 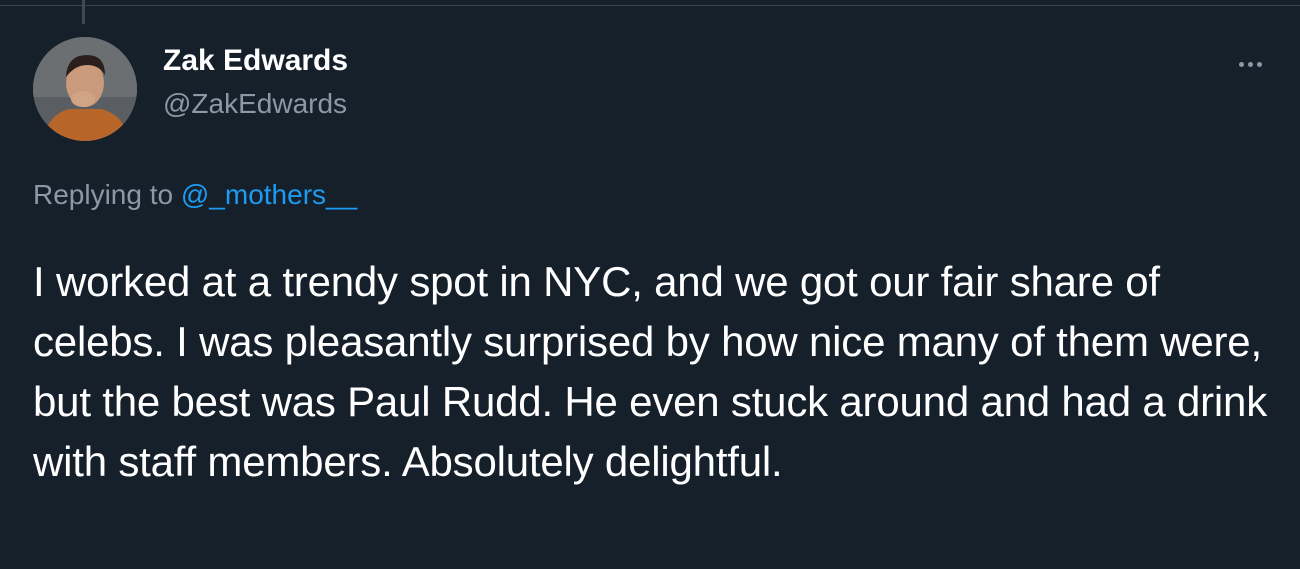 What do you see at coordinates (269, 194) in the screenshot?
I see `reply-to-handle-link: @_mothers__` at bounding box center [269, 194].